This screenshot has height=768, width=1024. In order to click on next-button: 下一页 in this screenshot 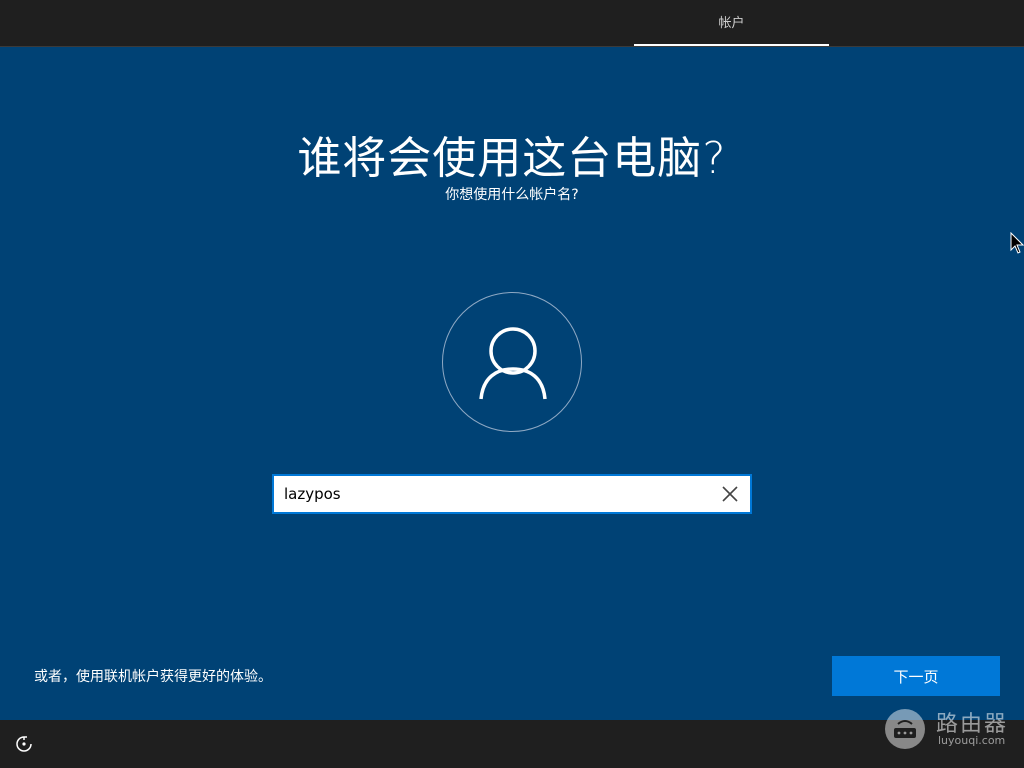, I will do `click(916, 676)`.